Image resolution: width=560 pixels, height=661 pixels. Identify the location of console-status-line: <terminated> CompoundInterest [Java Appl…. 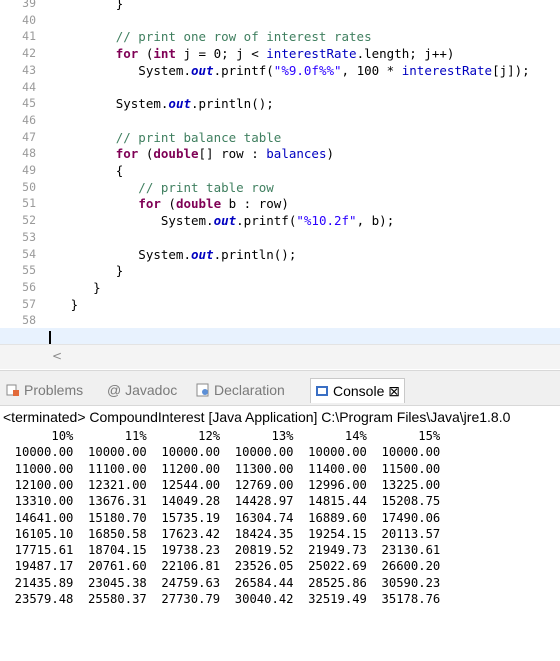
(280, 416).